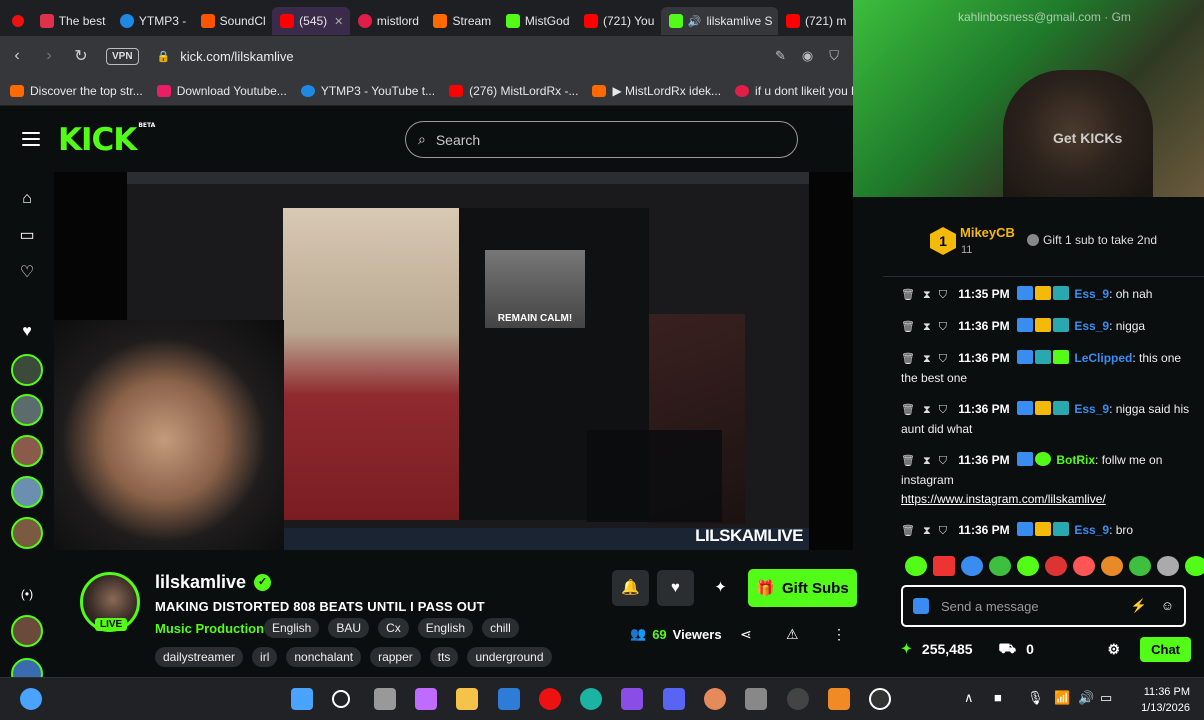 The width and height of the screenshot is (1204, 720). What do you see at coordinates (467, 699) in the screenshot?
I see `file-explorer-icon` at bounding box center [467, 699].